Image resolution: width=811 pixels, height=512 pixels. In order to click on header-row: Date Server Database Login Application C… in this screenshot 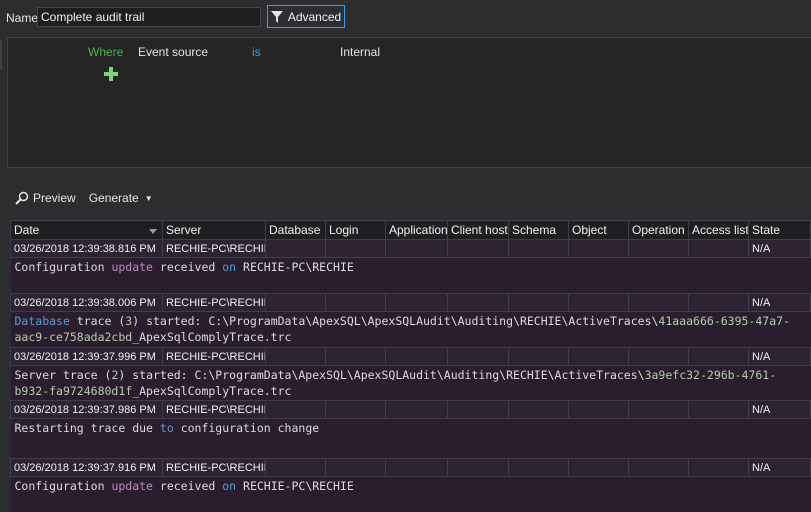, I will do `click(410, 230)`.